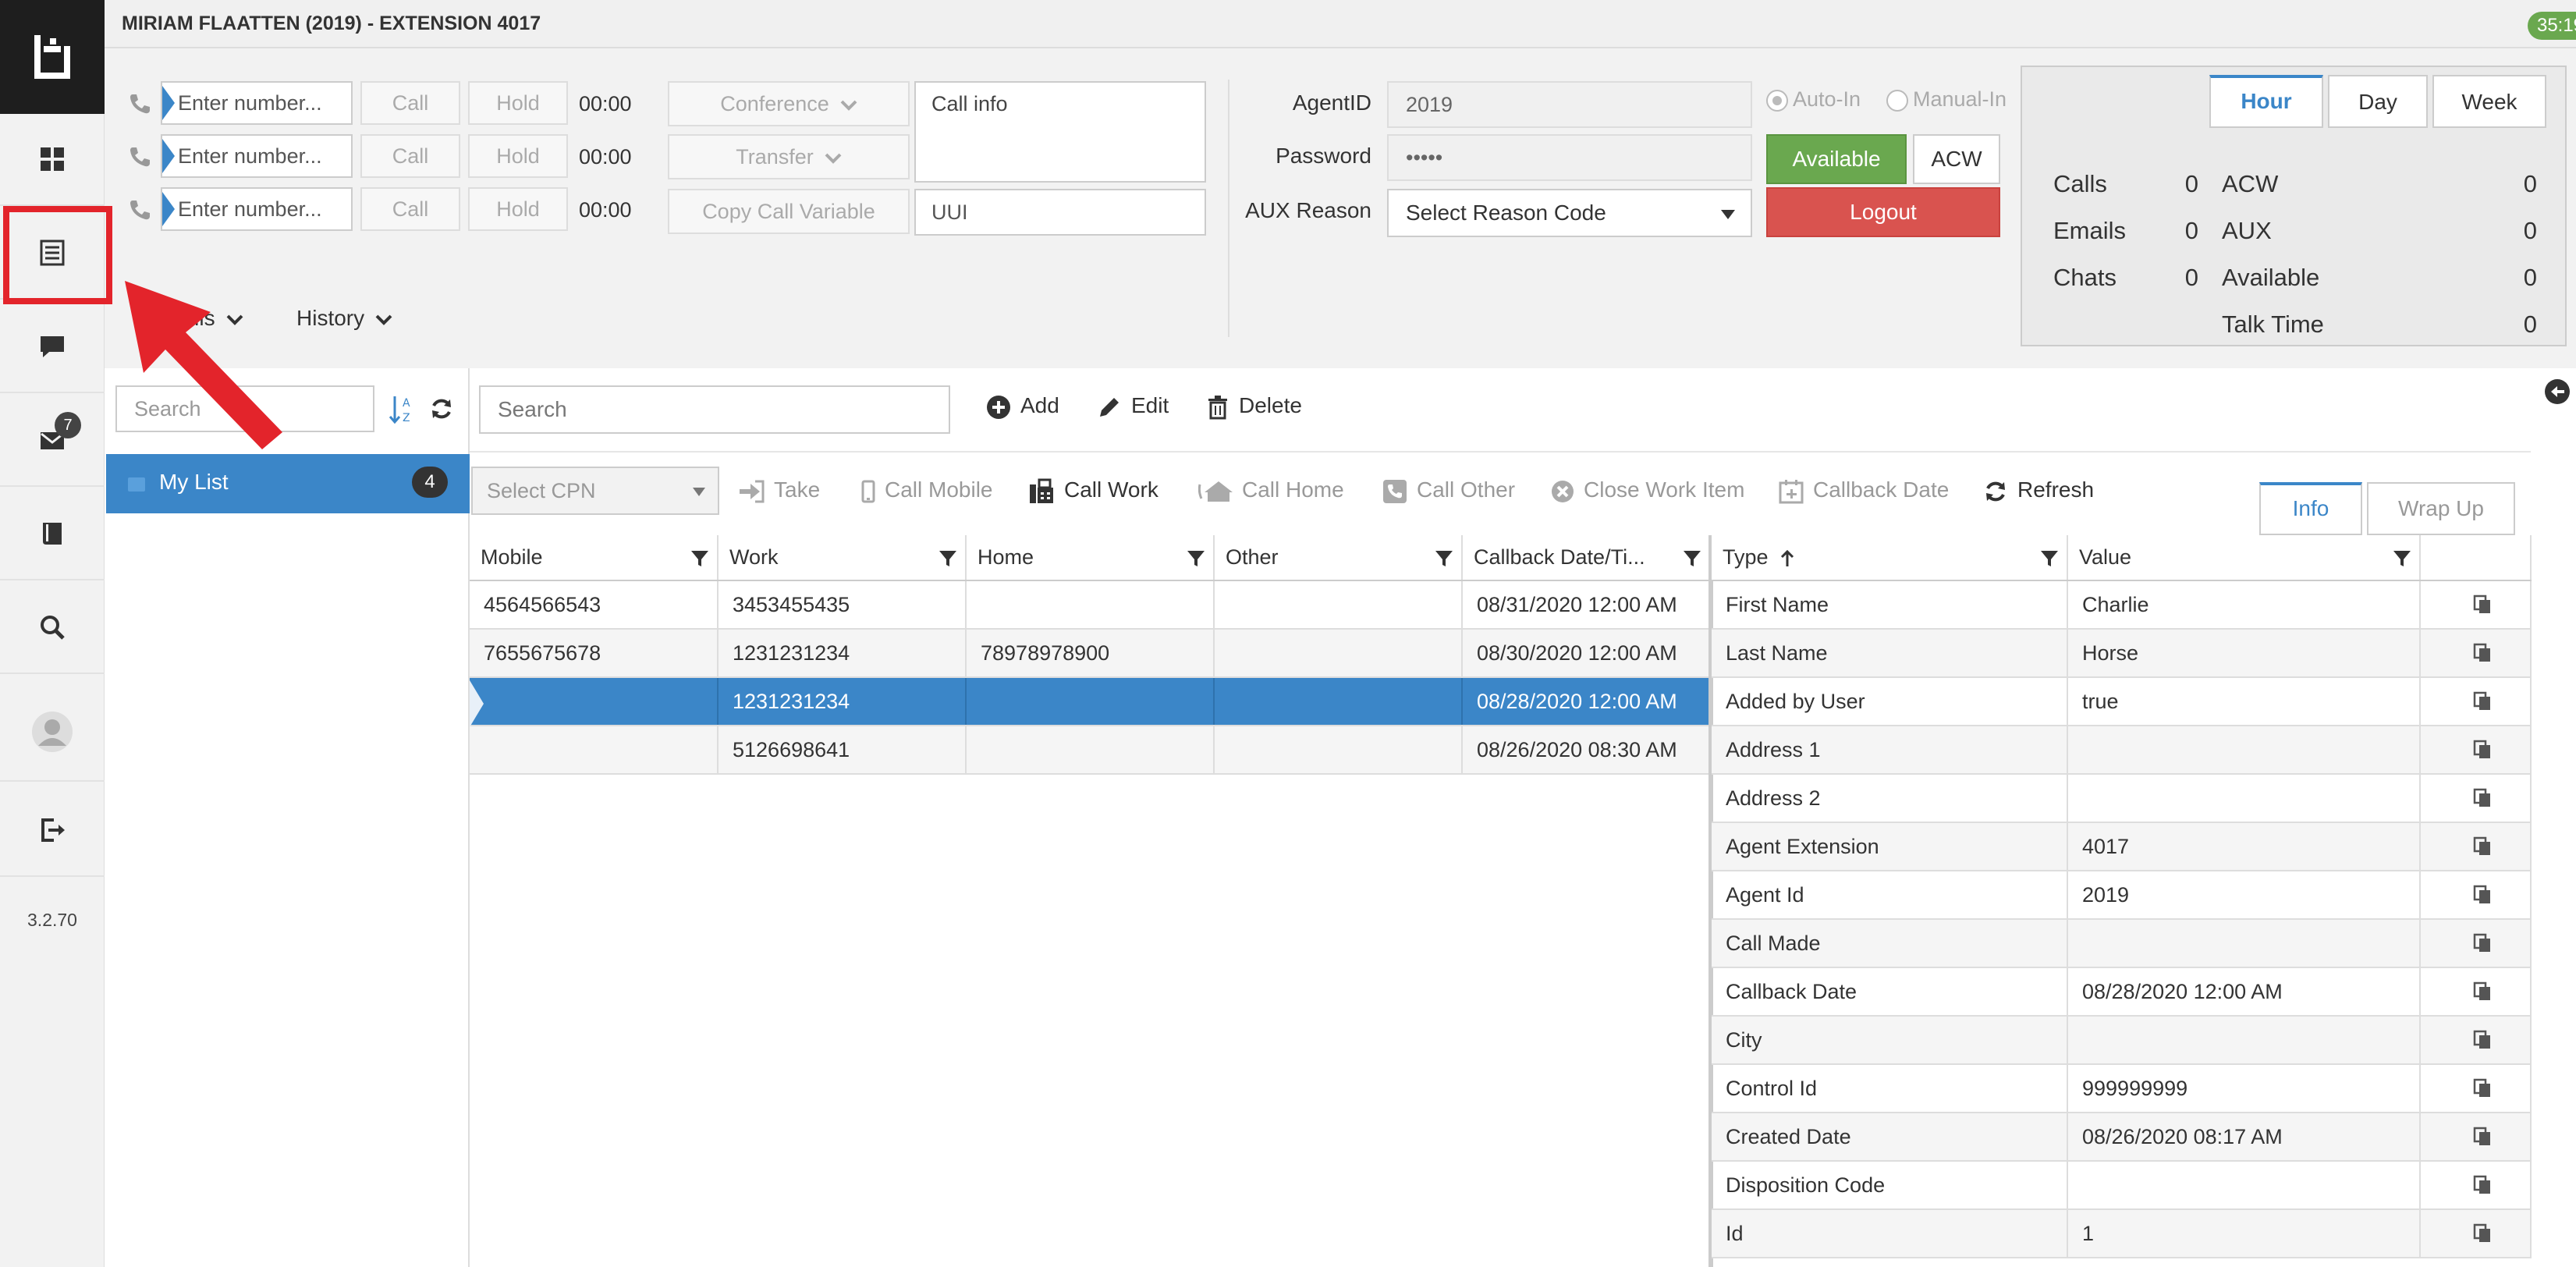  What do you see at coordinates (1864, 490) in the screenshot?
I see `callback-date-button: Callback Date` at bounding box center [1864, 490].